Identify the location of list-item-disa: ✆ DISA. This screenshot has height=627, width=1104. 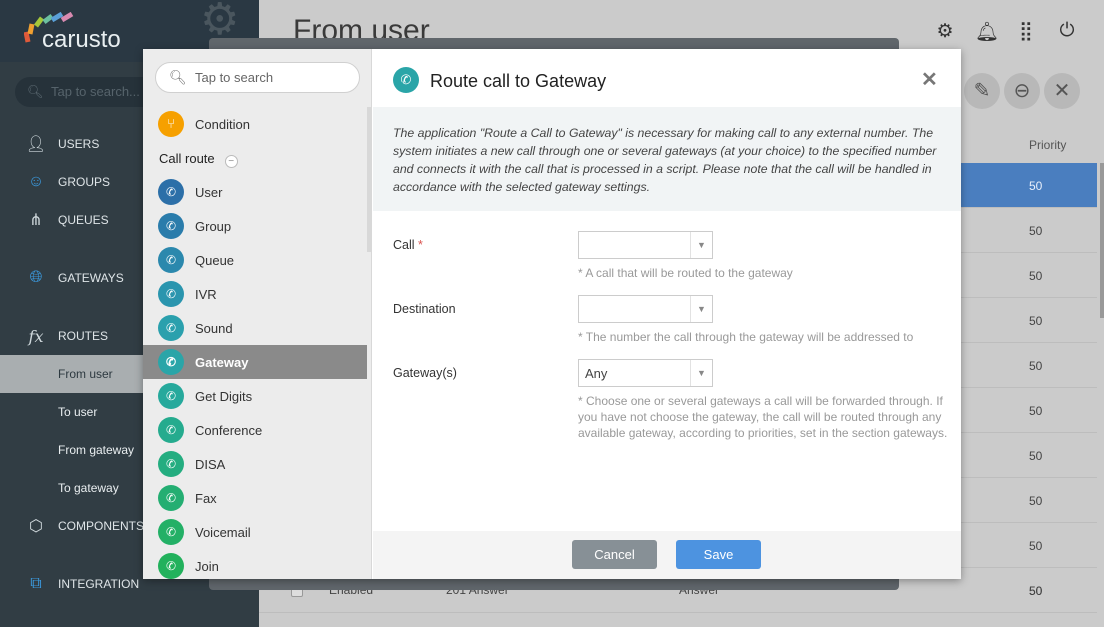
(255, 464).